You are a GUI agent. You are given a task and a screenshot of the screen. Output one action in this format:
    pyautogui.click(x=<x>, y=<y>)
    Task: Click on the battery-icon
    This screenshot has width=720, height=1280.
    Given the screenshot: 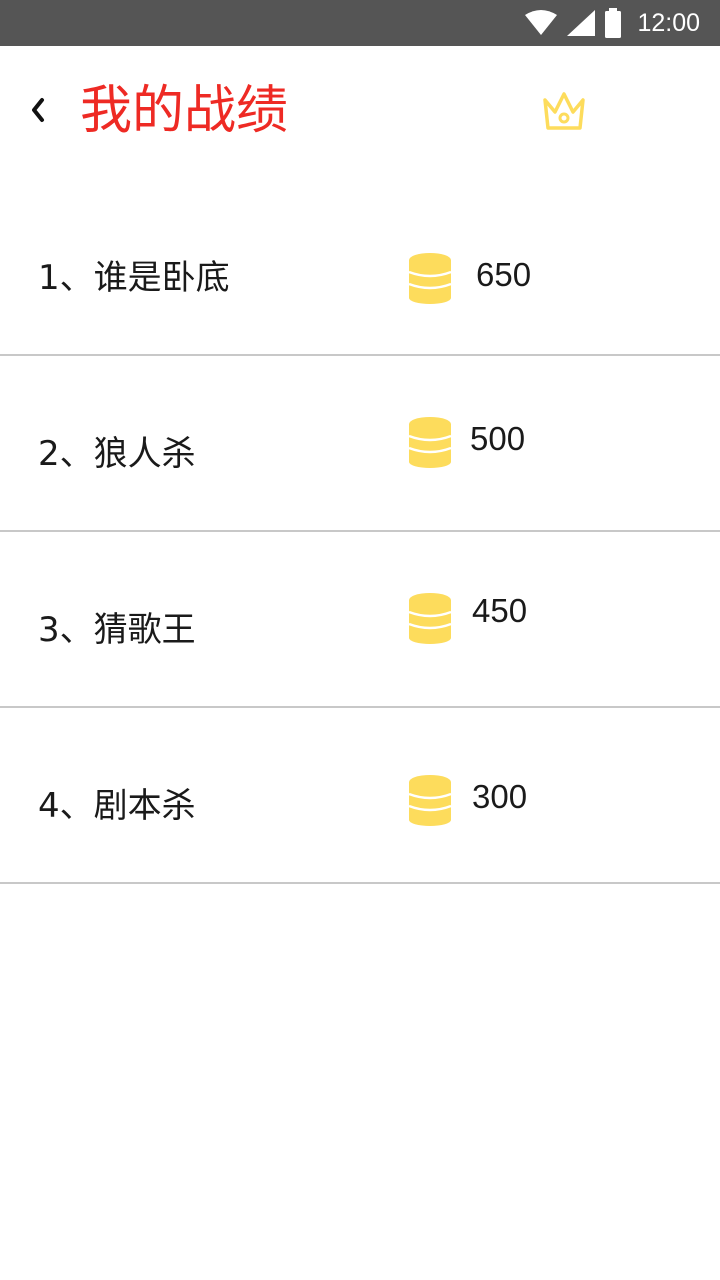 What is the action you would take?
    pyautogui.click(x=613, y=23)
    